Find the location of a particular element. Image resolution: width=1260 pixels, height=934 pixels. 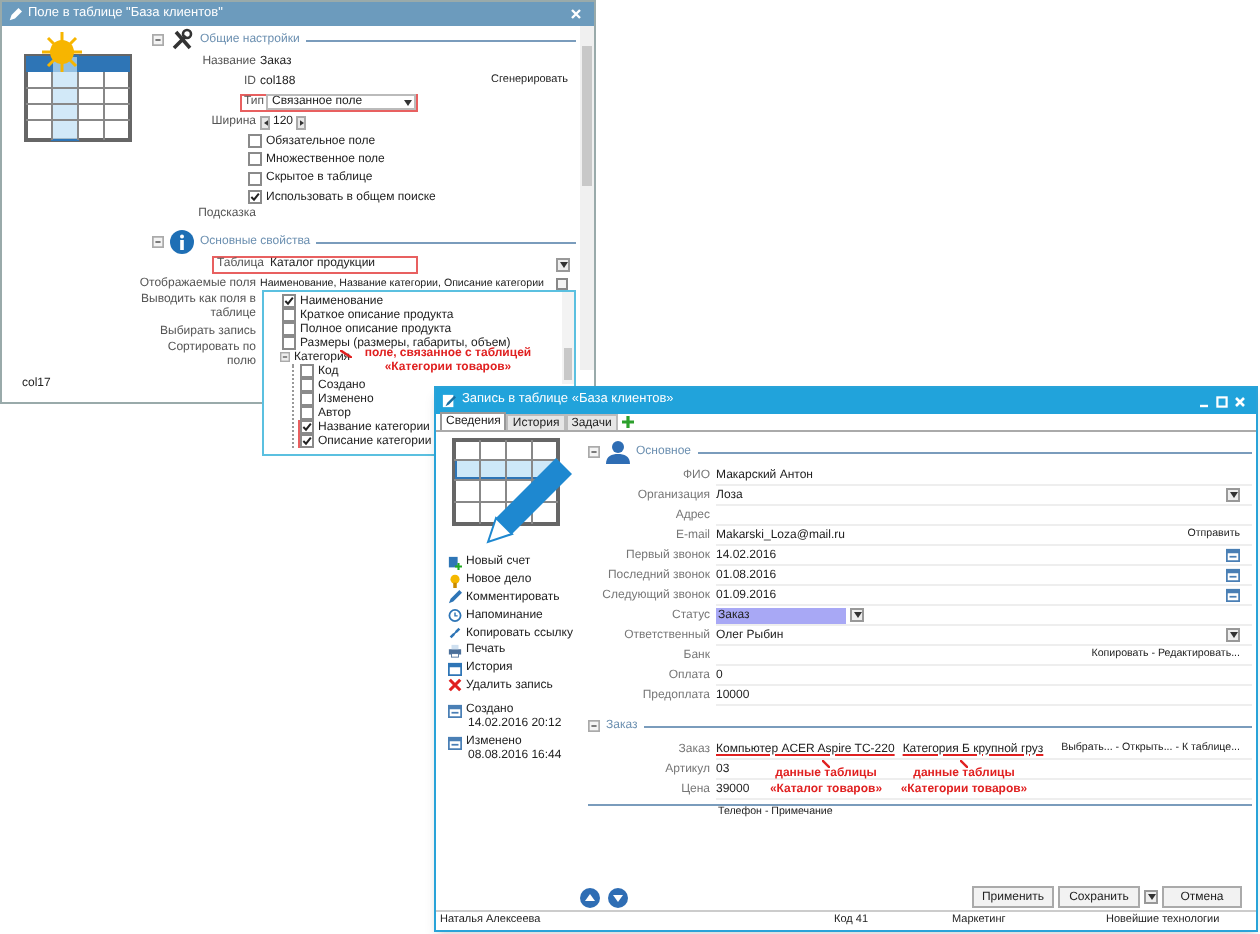

field-picker-button is located at coordinates (562, 284).